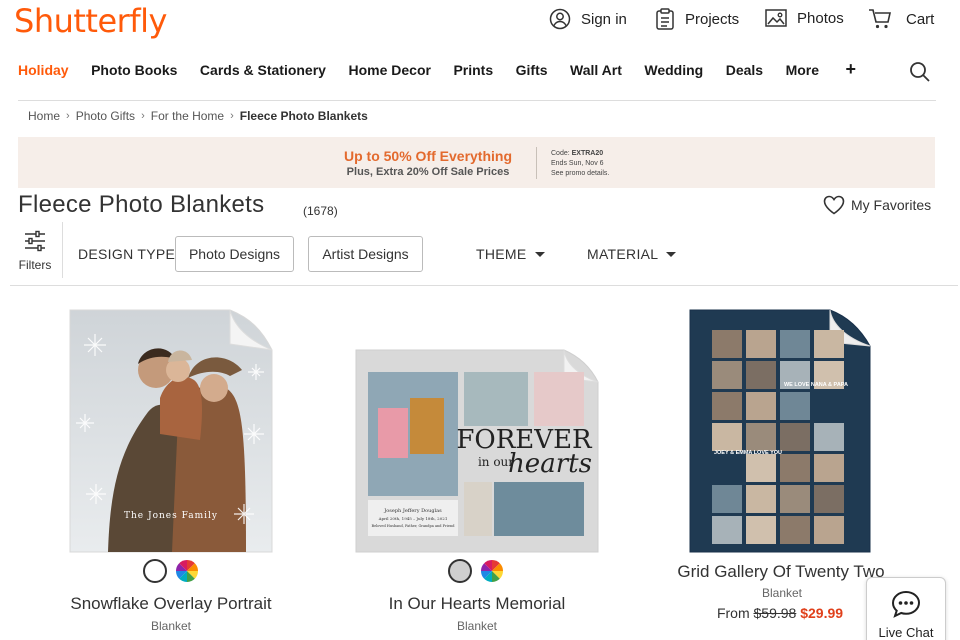 The image size is (960, 640). What do you see at coordinates (532, 70) in the screenshot?
I see `nav-gifts: Gifts` at bounding box center [532, 70].